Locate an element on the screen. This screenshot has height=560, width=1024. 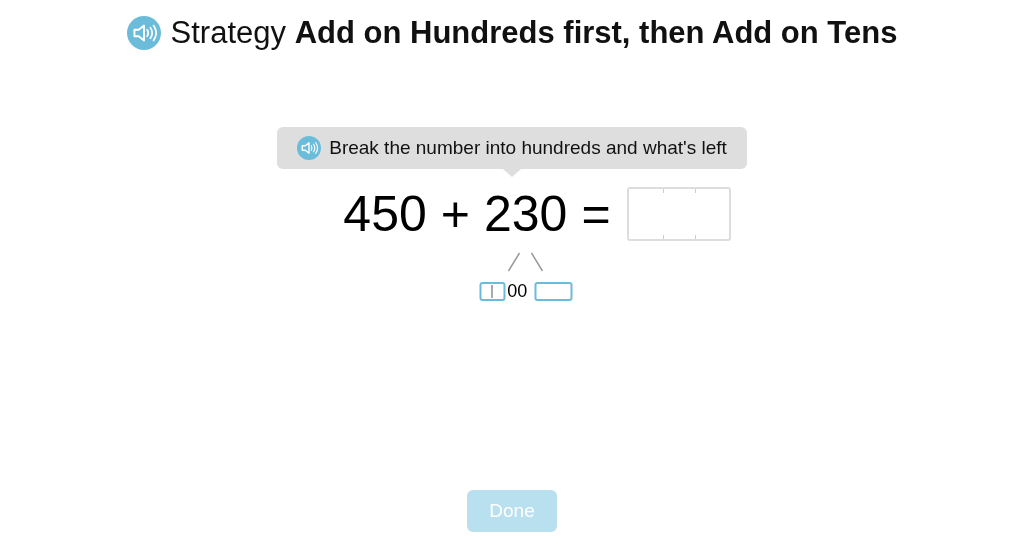
plus-sign: + is located at coordinates (455, 214).